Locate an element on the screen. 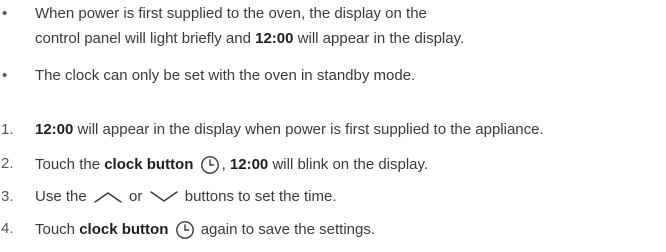 The width and height of the screenshot is (666, 252). step-number: 2. is located at coordinates (7, 163).